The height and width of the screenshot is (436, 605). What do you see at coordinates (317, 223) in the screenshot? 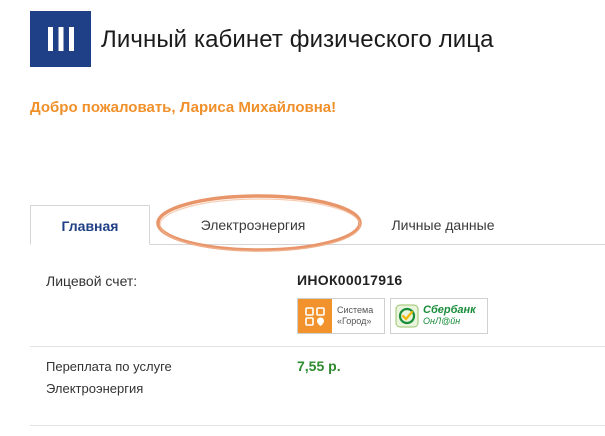
I see `tab-bar: Главная Электроэнергия Личные данные` at bounding box center [317, 223].